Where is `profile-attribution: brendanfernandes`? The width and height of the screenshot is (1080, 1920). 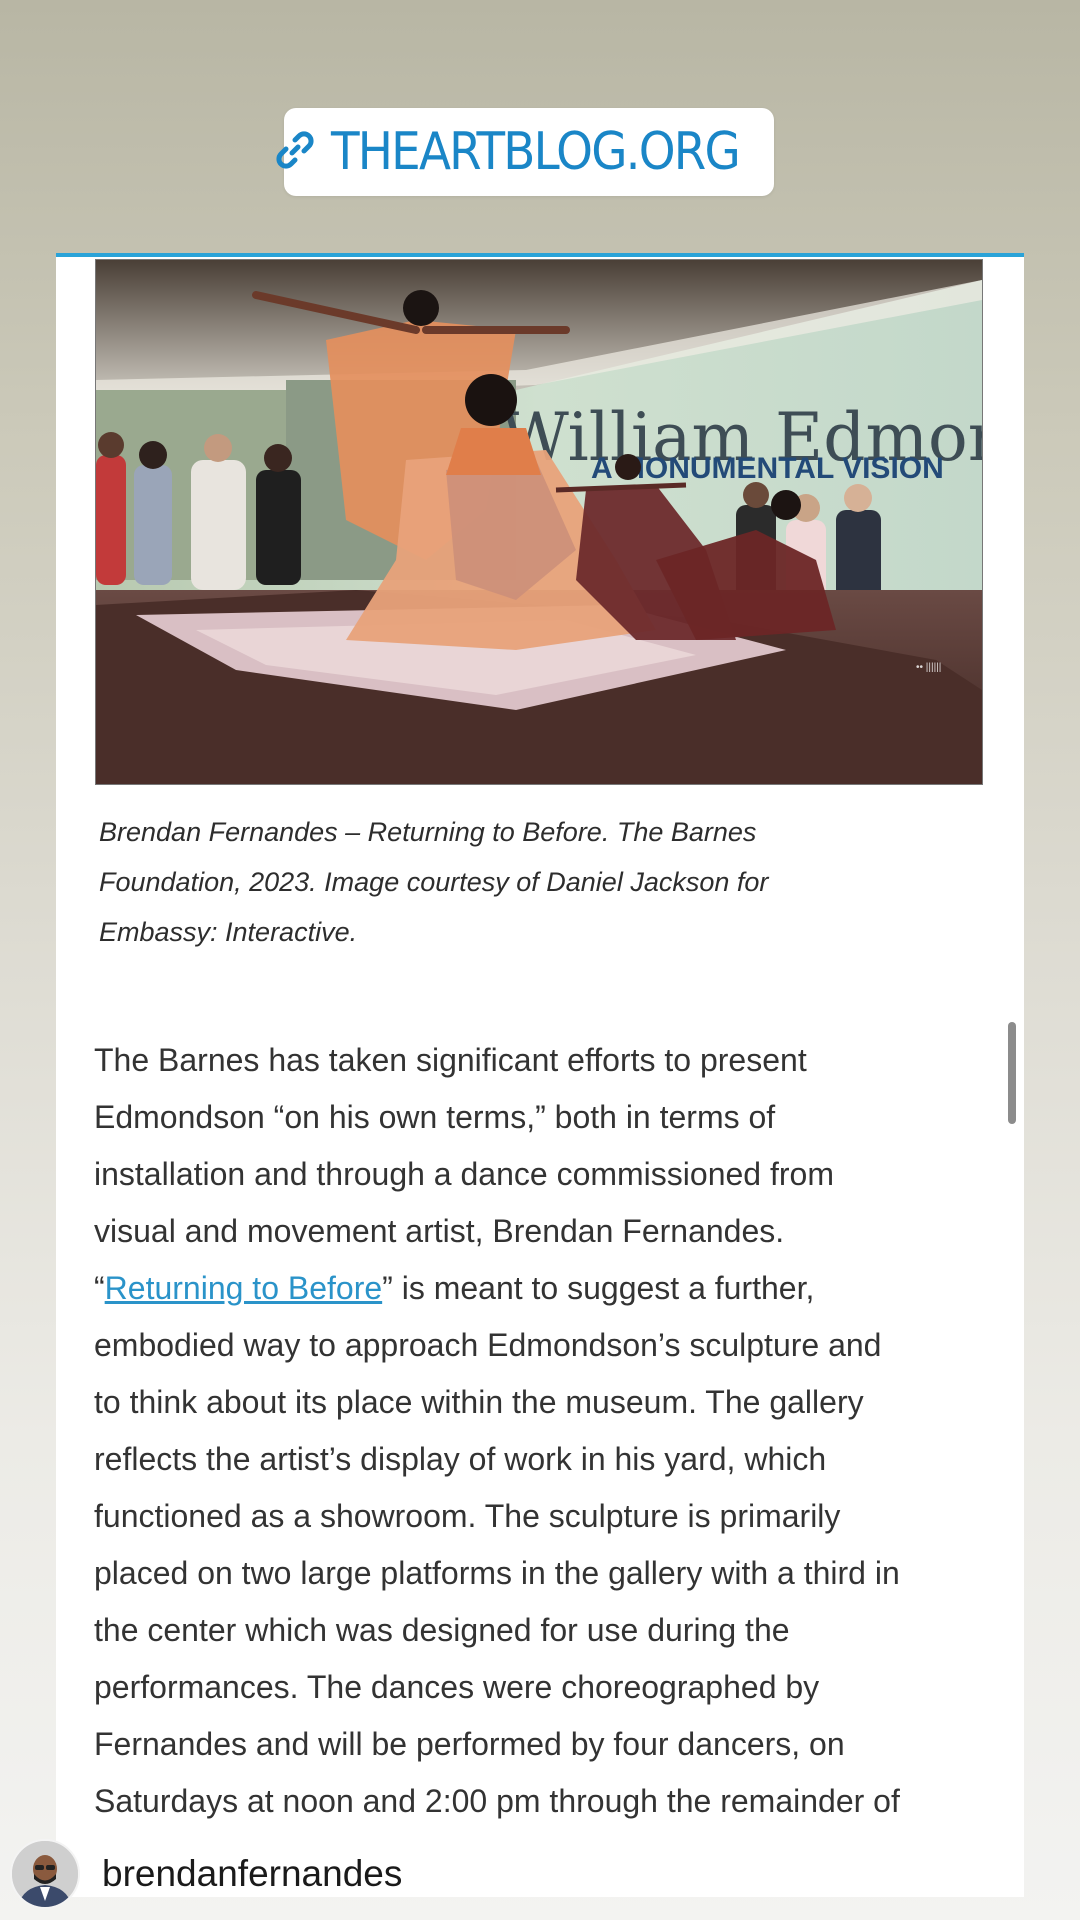
profile-attribution: brendanfernandes is located at coordinates (206, 1874).